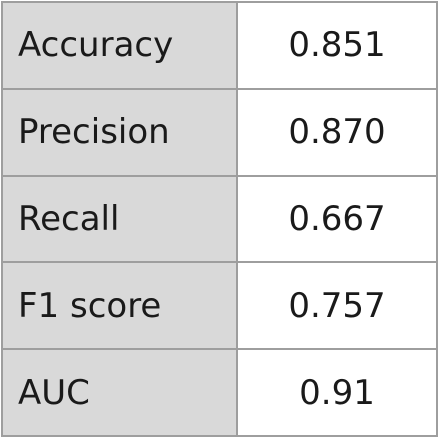 The image size is (441, 442). What do you see at coordinates (119, 45) in the screenshot?
I see `metric-label-accuracy: Accuracy` at bounding box center [119, 45].